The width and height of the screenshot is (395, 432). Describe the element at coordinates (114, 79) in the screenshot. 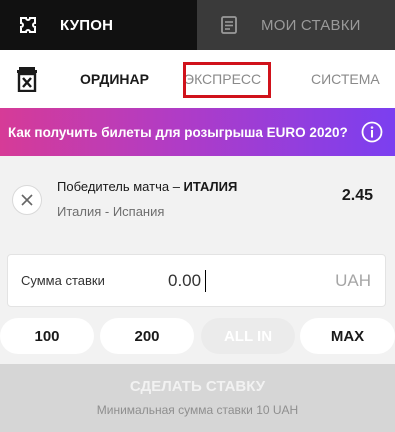

I see `tab-single: ОРДИНАР` at that location.